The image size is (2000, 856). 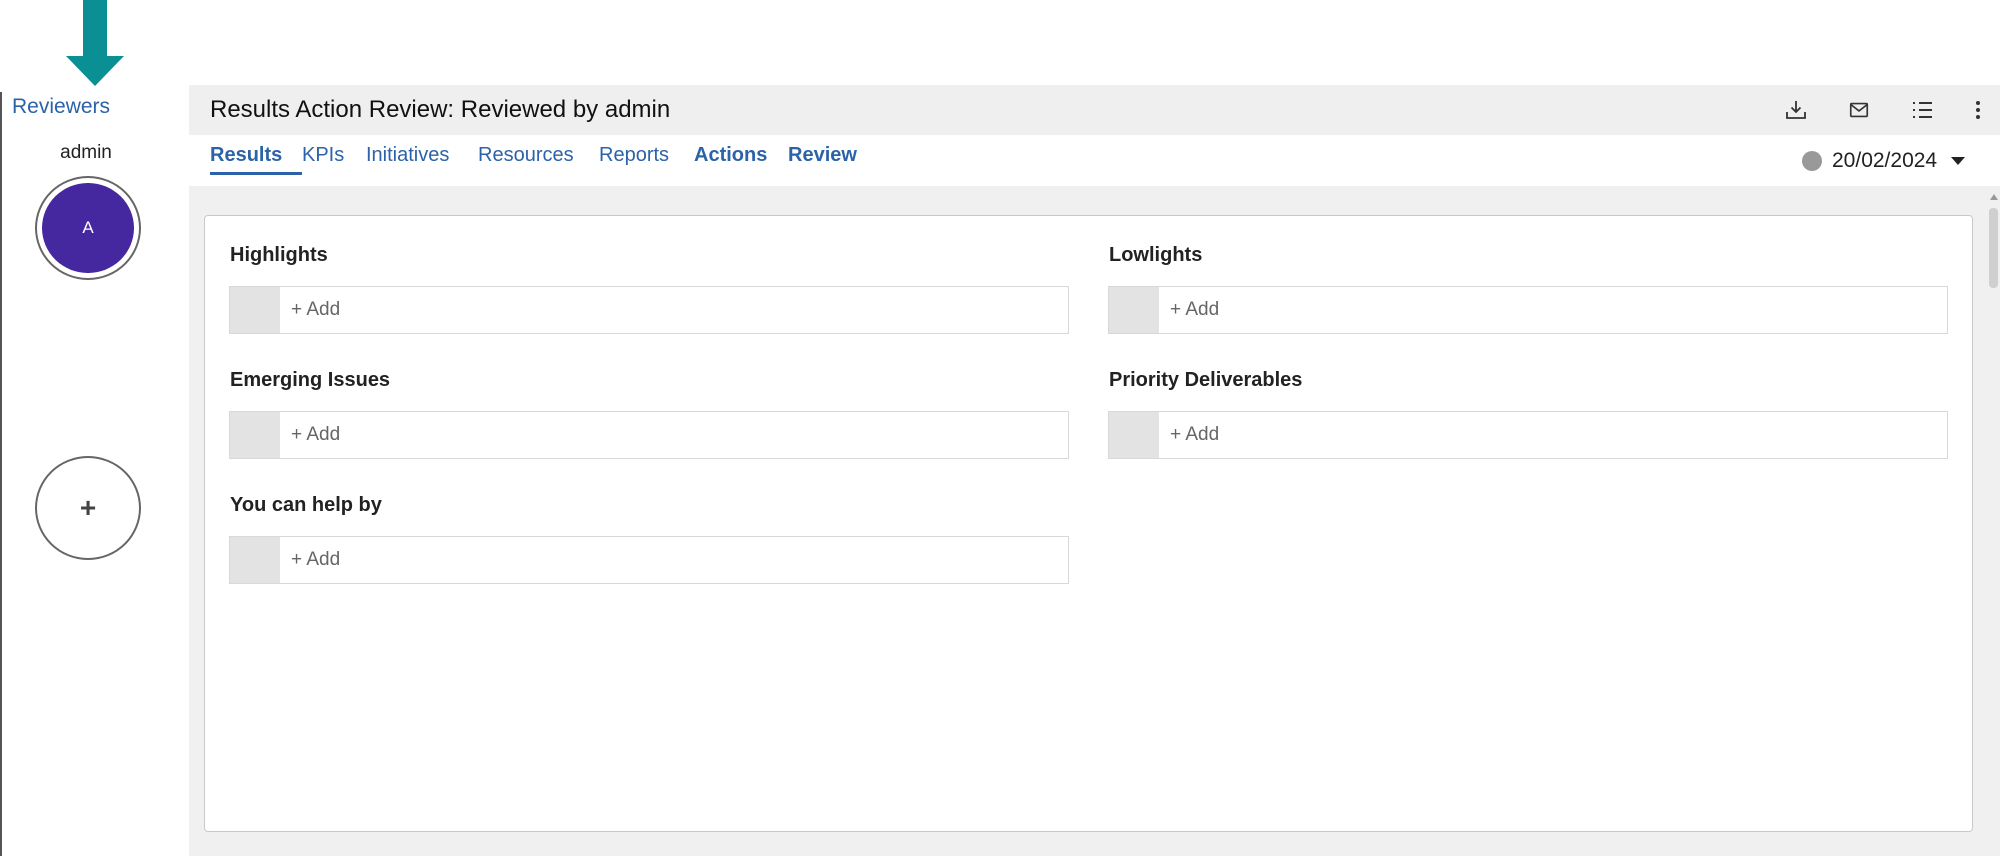 I want to click on tab-resources: Resources, so click(x=526, y=155).